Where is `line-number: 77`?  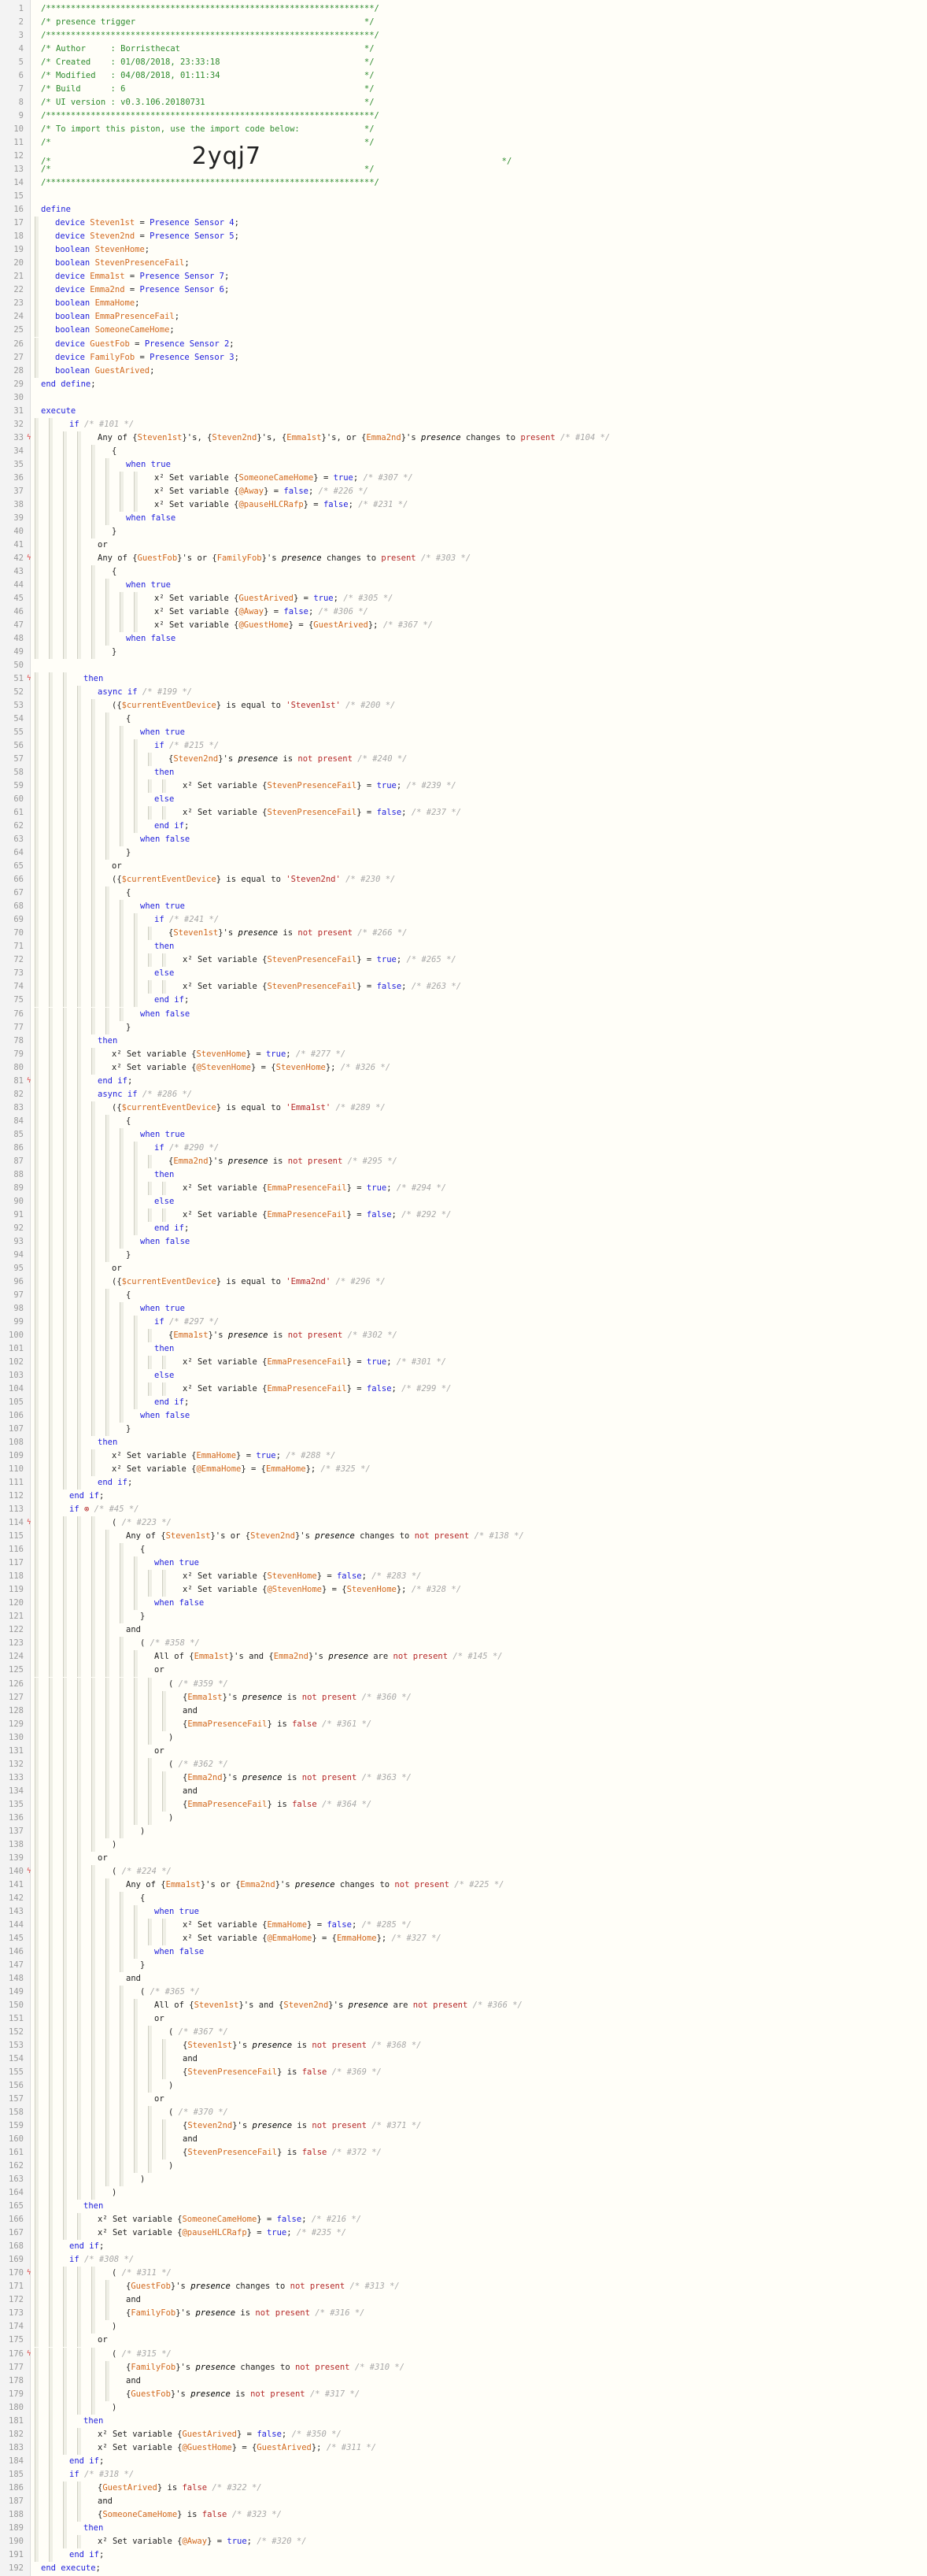 line-number: 77 is located at coordinates (19, 1027).